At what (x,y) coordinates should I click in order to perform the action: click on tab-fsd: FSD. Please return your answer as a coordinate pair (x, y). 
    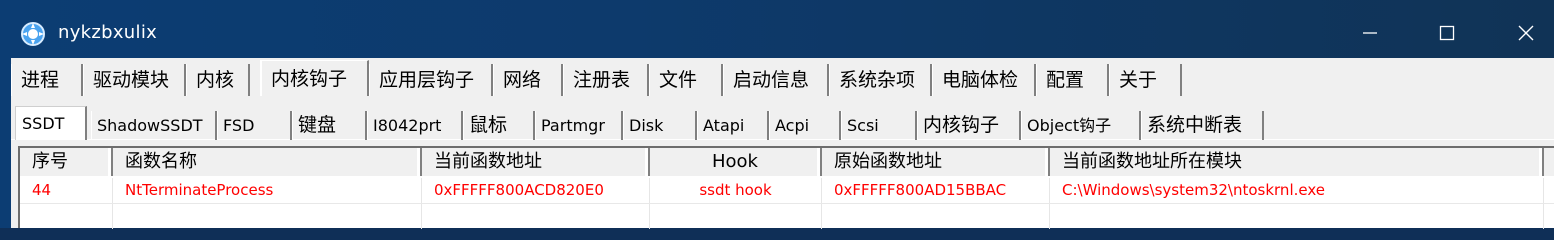
    Looking at the image, I should click on (254, 125).